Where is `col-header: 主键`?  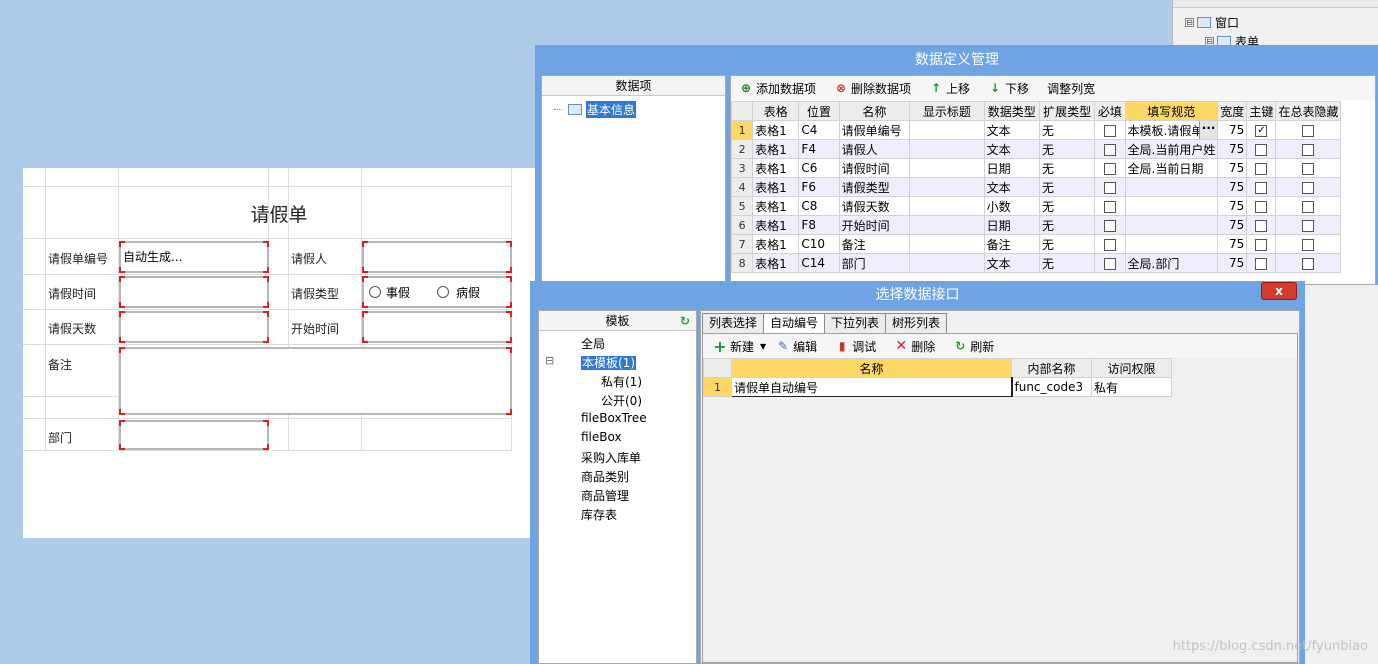 col-header: 主键 is located at coordinates (1261, 111).